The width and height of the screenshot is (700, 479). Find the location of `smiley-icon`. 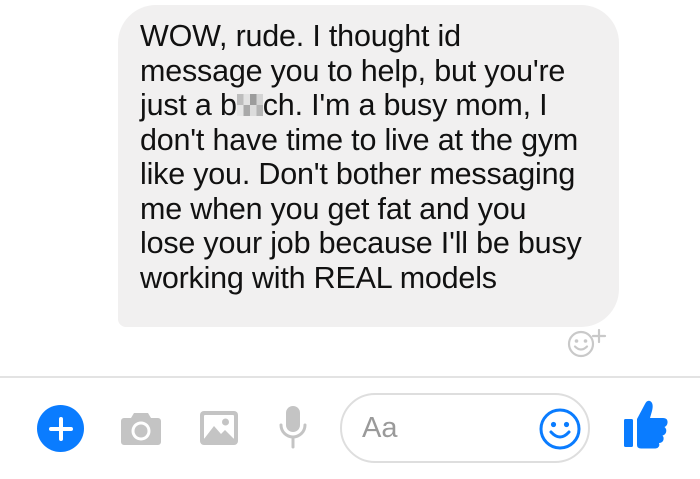

smiley-icon is located at coordinates (560, 429).